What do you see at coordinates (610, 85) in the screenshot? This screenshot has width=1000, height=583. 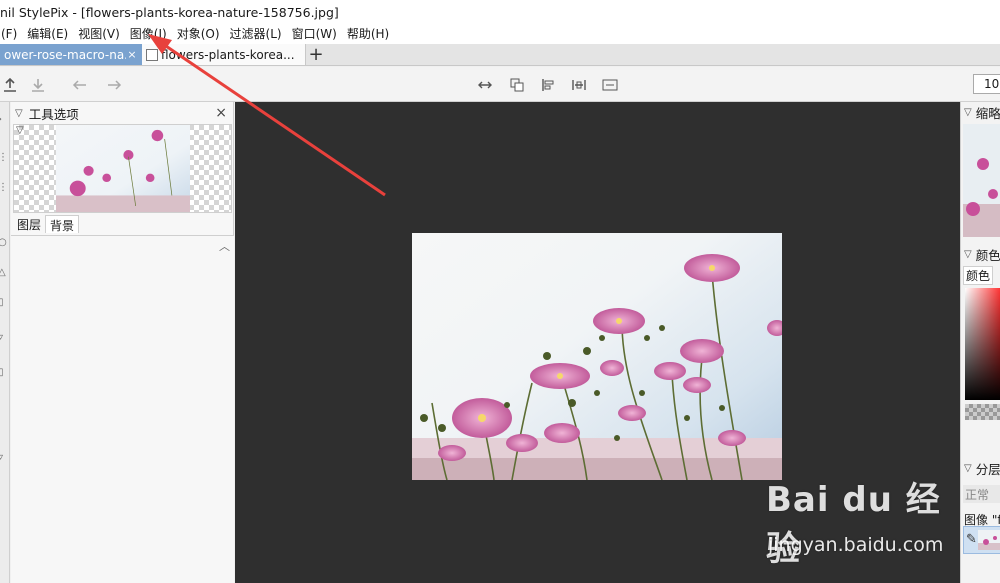 I see `resize-canvas-icon` at bounding box center [610, 85].